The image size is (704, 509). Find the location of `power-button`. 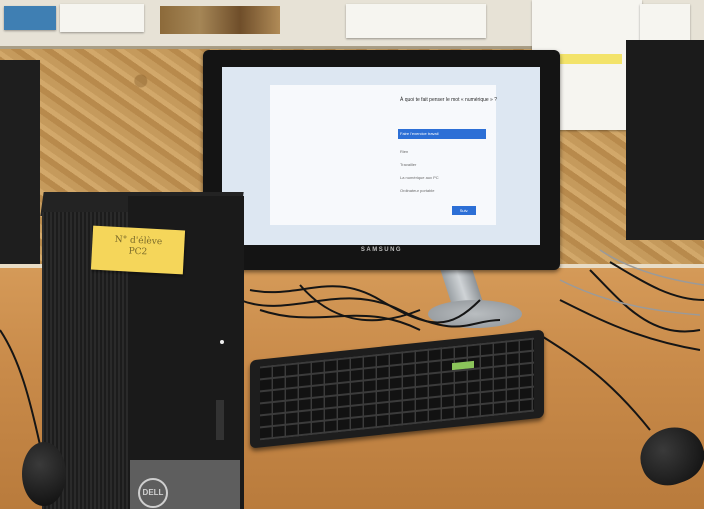

power-button is located at coordinates (222, 342).